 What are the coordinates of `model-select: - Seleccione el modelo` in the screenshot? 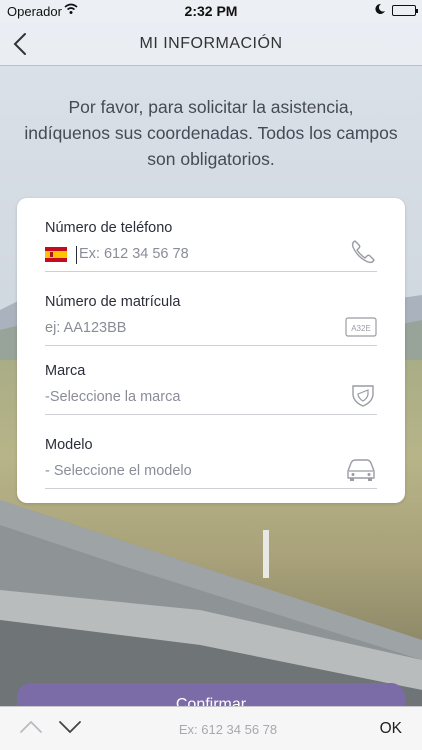 It's located at (118, 471).